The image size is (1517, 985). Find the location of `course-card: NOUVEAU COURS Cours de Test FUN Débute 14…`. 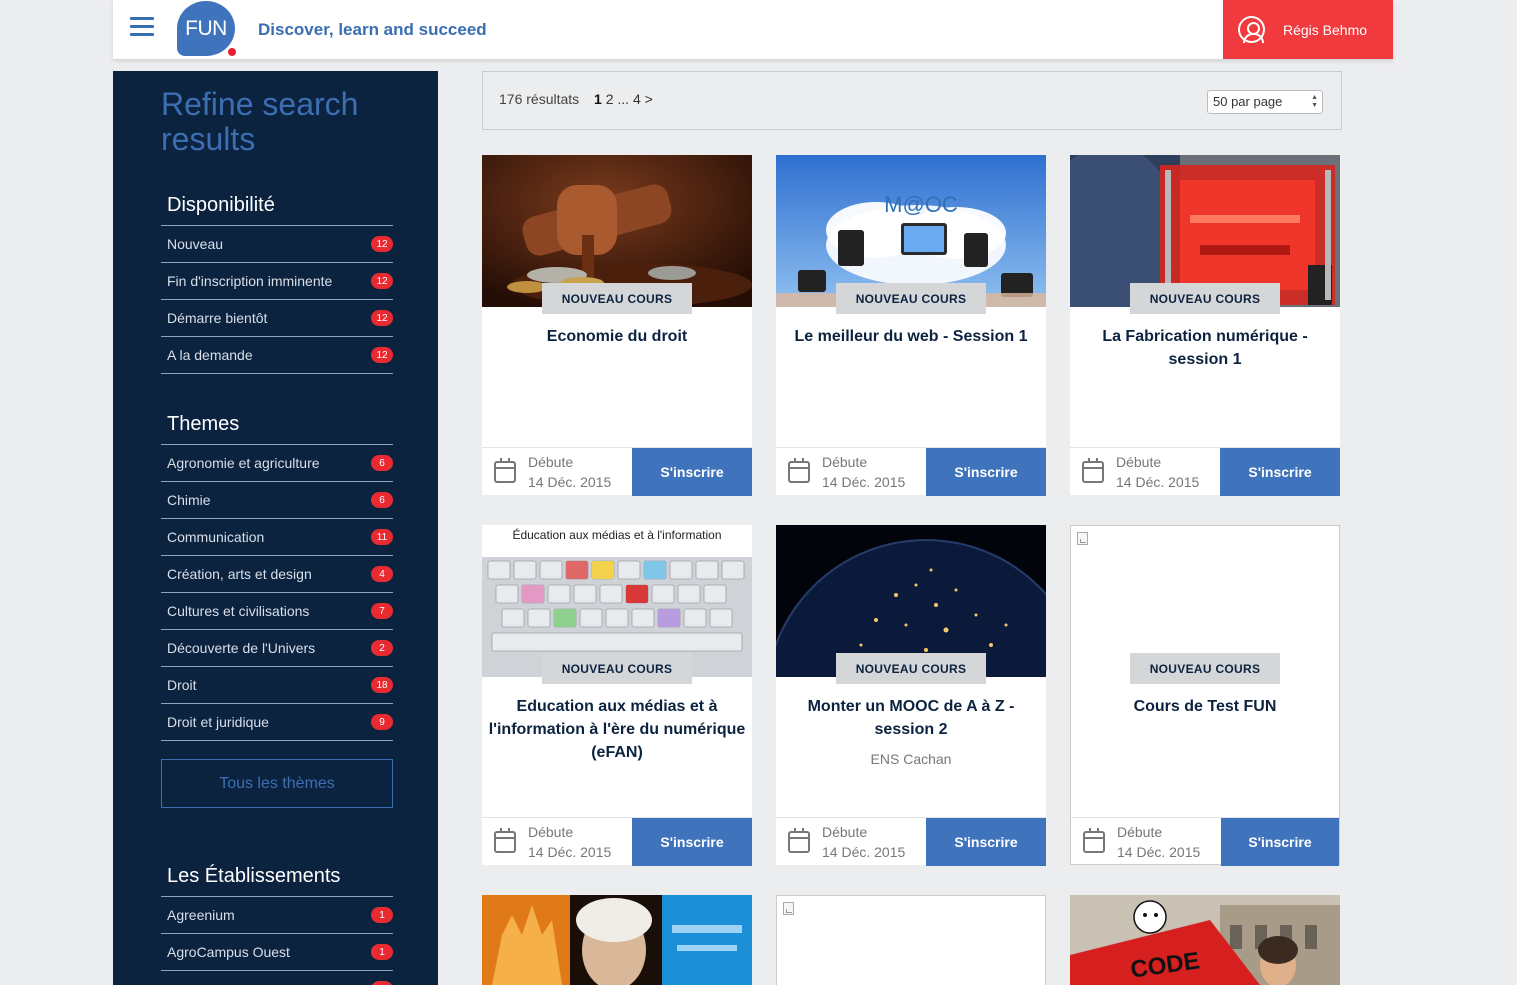

course-card: NOUVEAU COURS Cours de Test FUN Débute 14… is located at coordinates (1205, 695).